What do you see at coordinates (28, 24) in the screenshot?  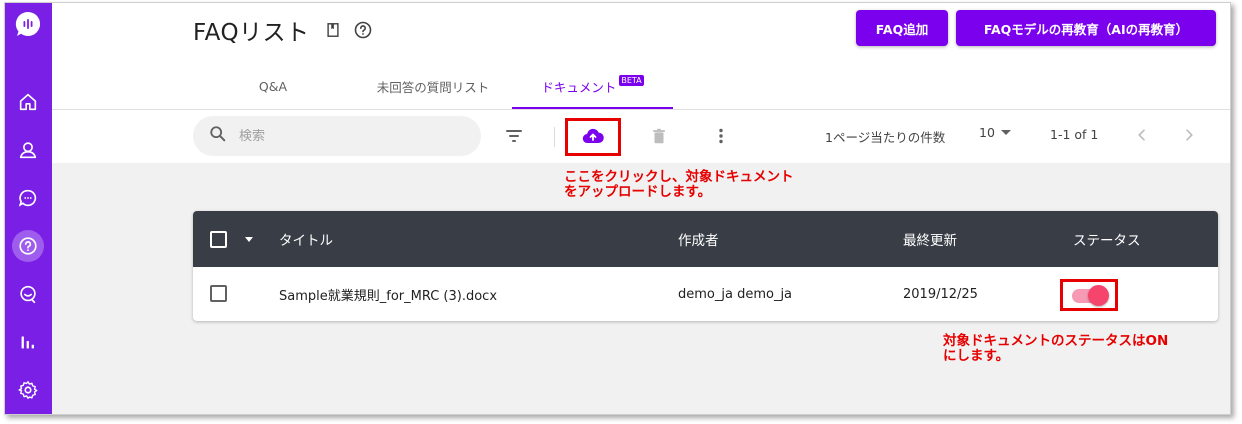 I see `app-logo-icon` at bounding box center [28, 24].